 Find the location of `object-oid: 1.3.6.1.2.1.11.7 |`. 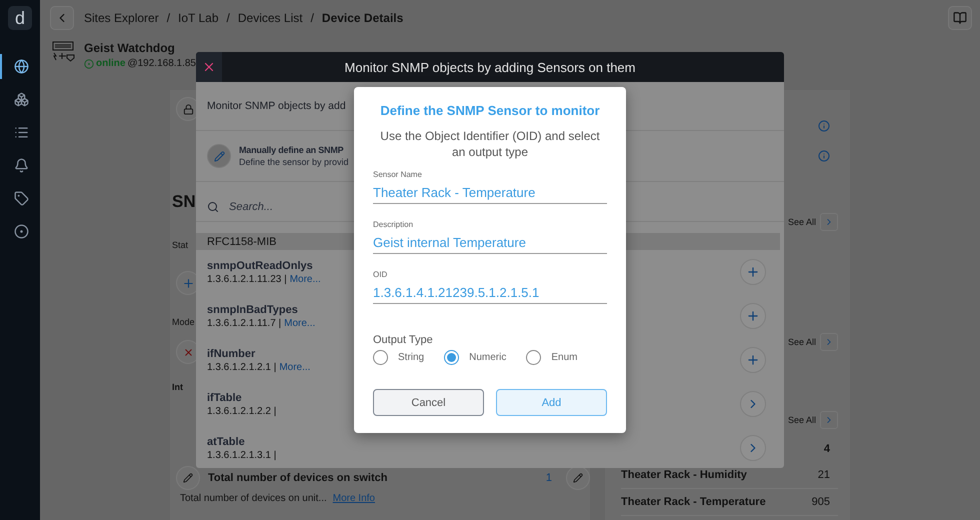

object-oid: 1.3.6.1.2.1.11.7 | is located at coordinates (244, 323).